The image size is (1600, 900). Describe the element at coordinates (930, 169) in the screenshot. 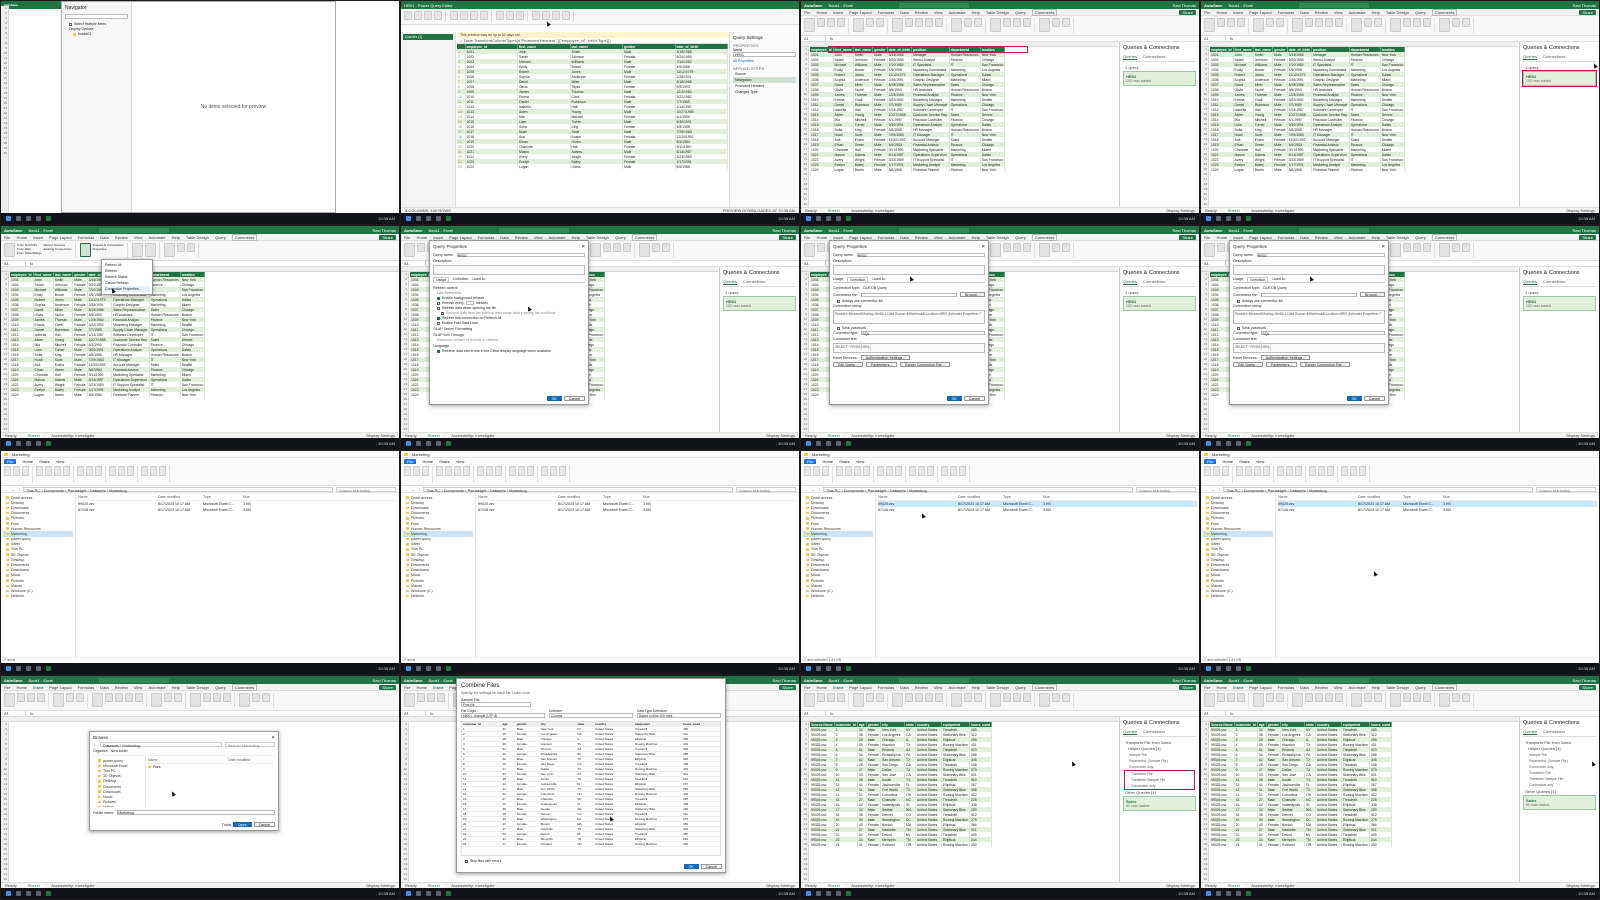

I see `table-cell: Financial Planner` at that location.